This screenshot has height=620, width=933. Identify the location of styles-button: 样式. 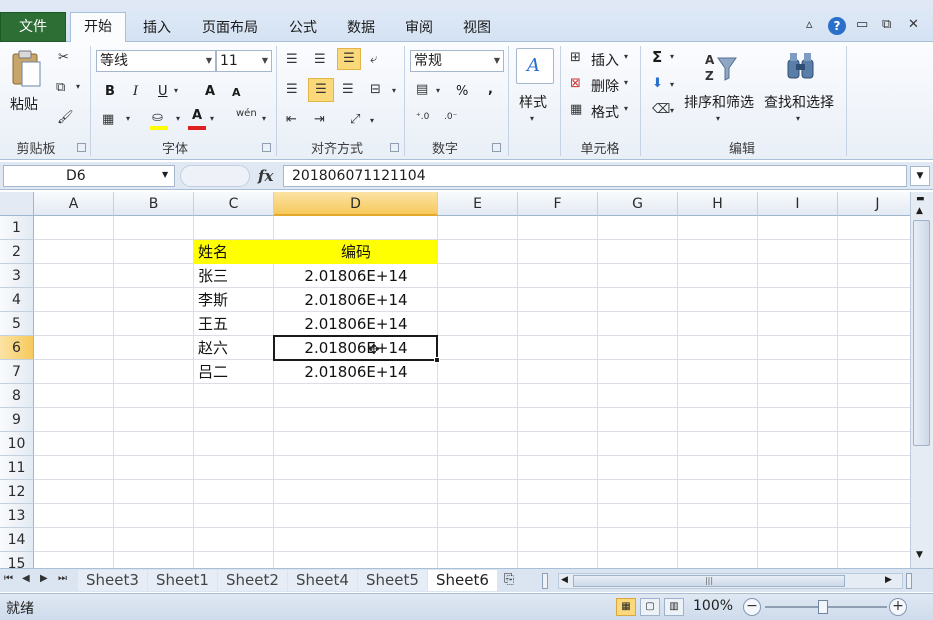
(533, 102).